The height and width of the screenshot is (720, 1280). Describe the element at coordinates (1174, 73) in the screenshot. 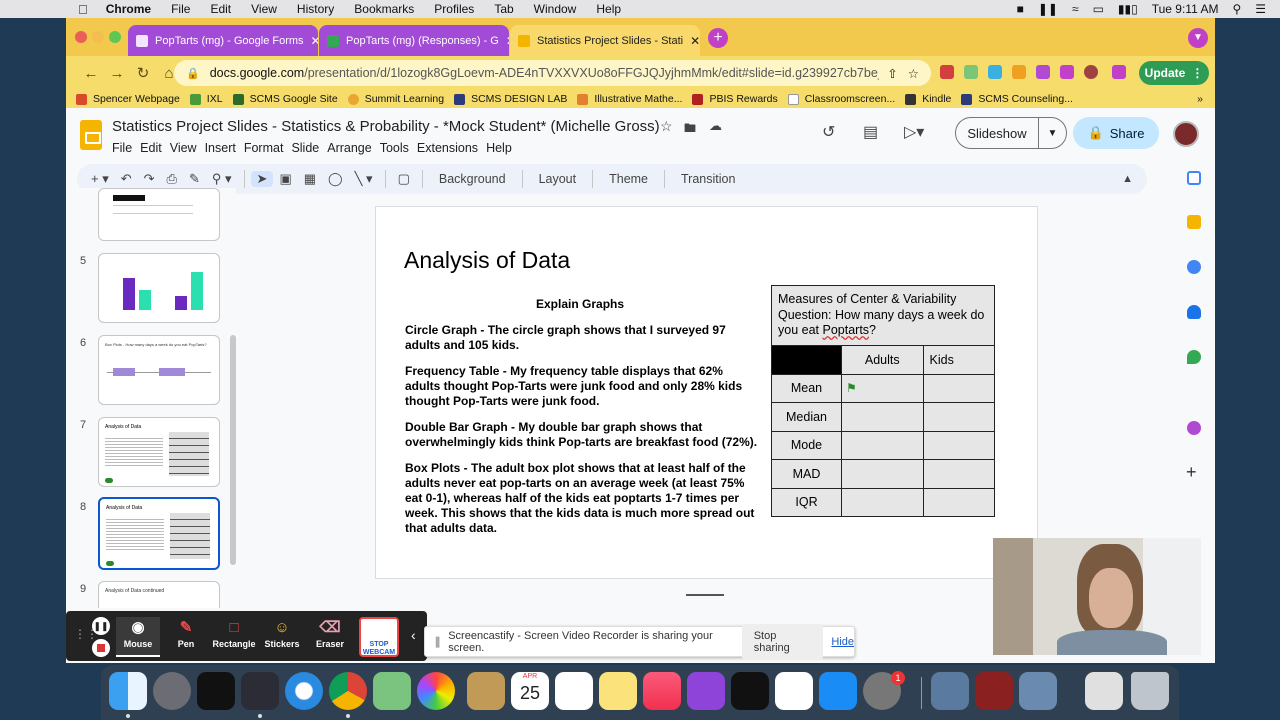

I see `update-button: Update ⋮` at that location.